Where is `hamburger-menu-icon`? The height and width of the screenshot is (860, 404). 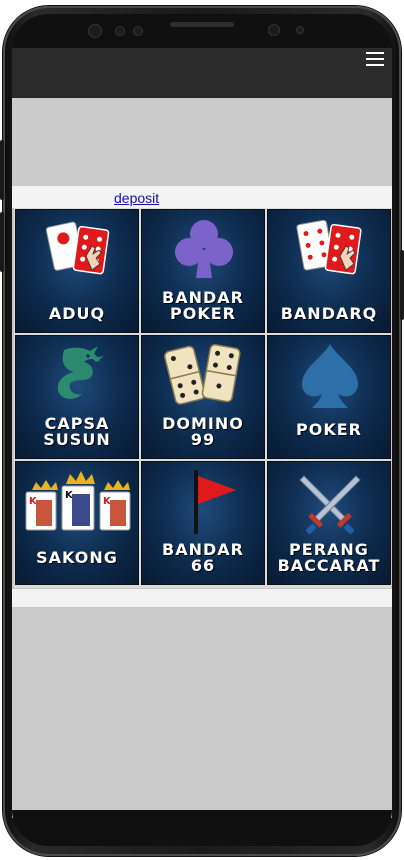
hamburger-menu-icon is located at coordinates (375, 59).